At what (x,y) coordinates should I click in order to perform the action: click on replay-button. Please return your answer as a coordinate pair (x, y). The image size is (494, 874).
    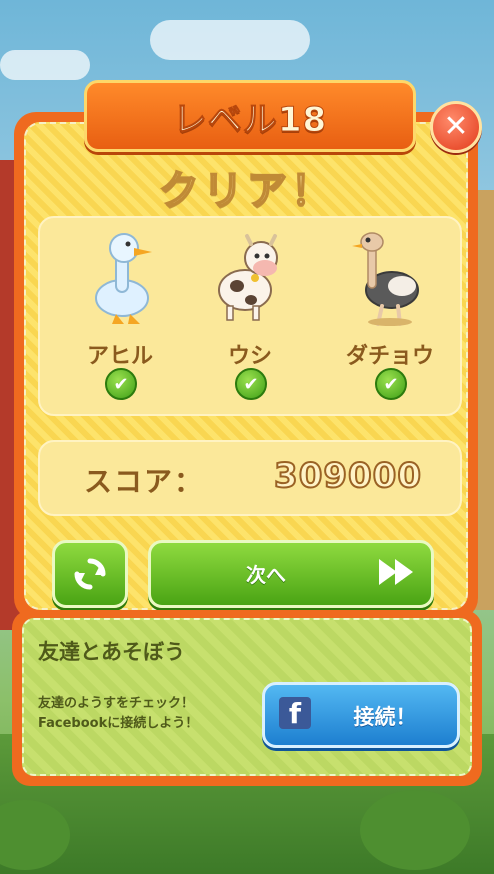
    Looking at the image, I should click on (90, 574).